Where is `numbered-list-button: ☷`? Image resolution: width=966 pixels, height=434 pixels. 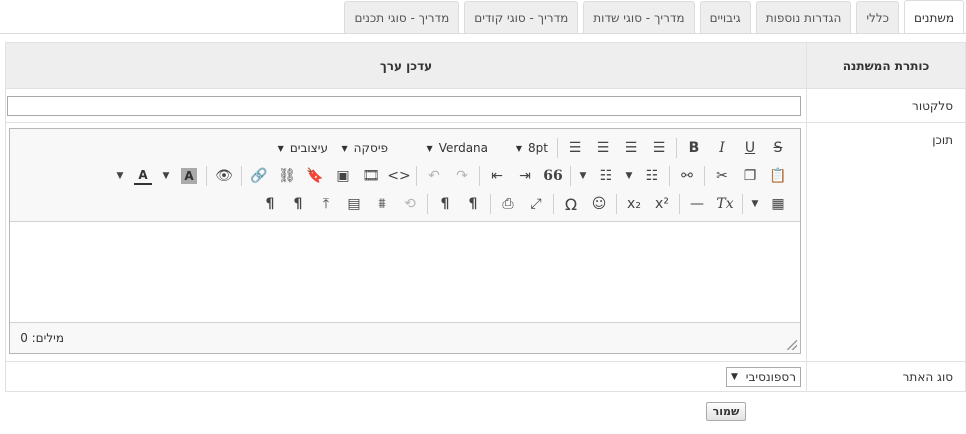 numbered-list-button: ☷ is located at coordinates (652, 176).